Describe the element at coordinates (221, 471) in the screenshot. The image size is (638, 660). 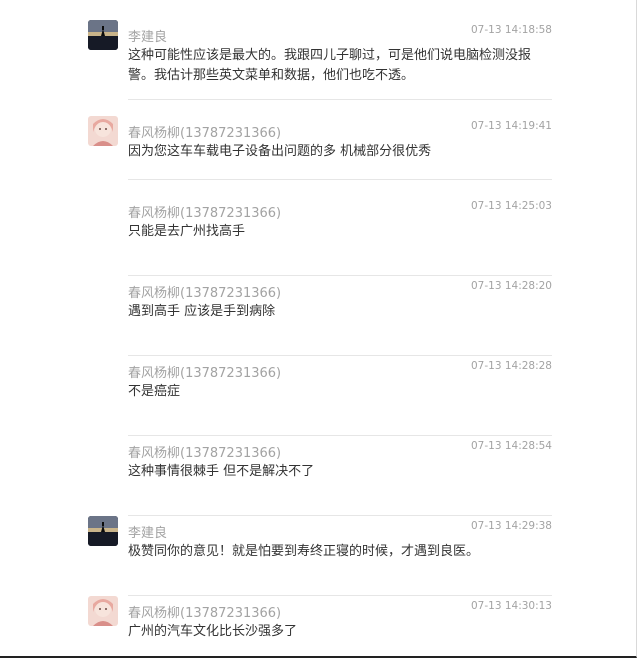
I see `message-text: 这种事情很棘手 但不是解决不了` at that location.